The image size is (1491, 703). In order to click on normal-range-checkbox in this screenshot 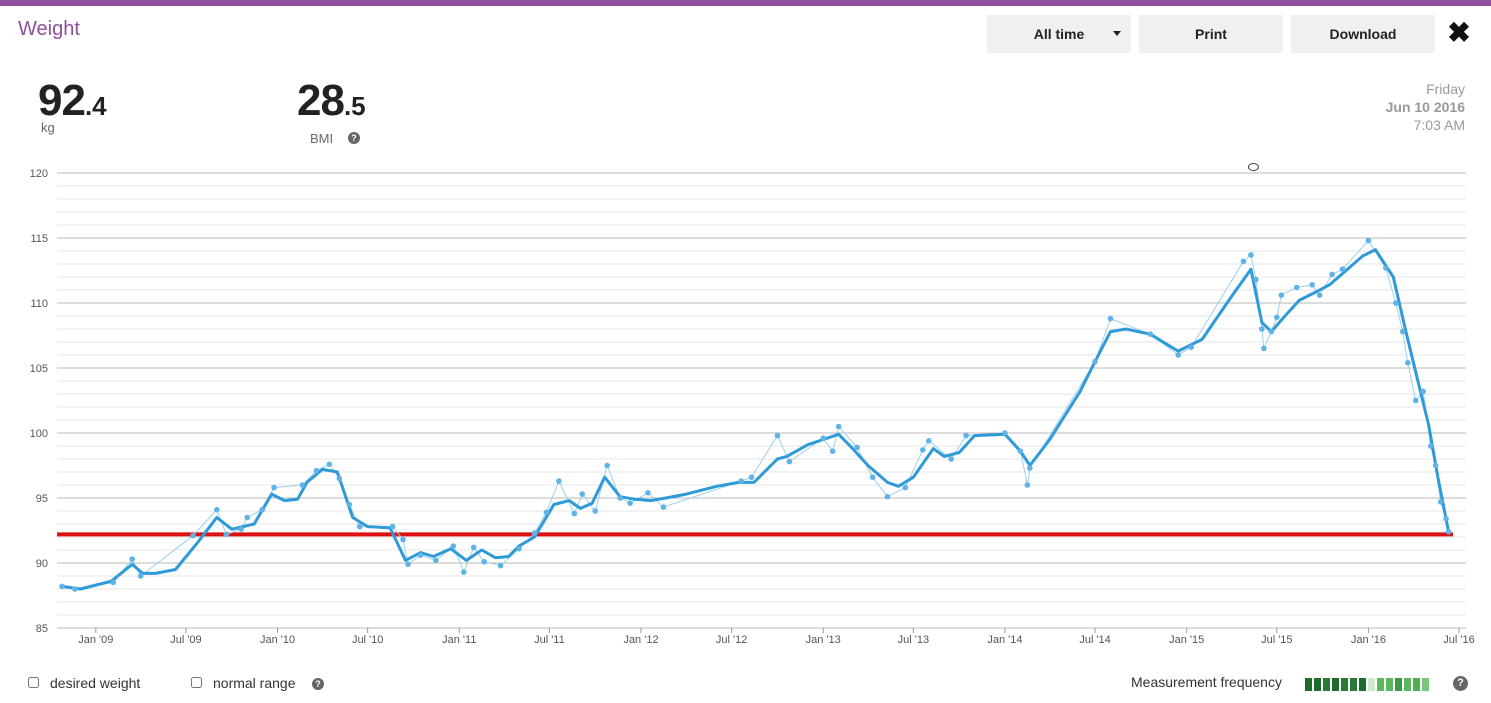, I will do `click(196, 682)`.